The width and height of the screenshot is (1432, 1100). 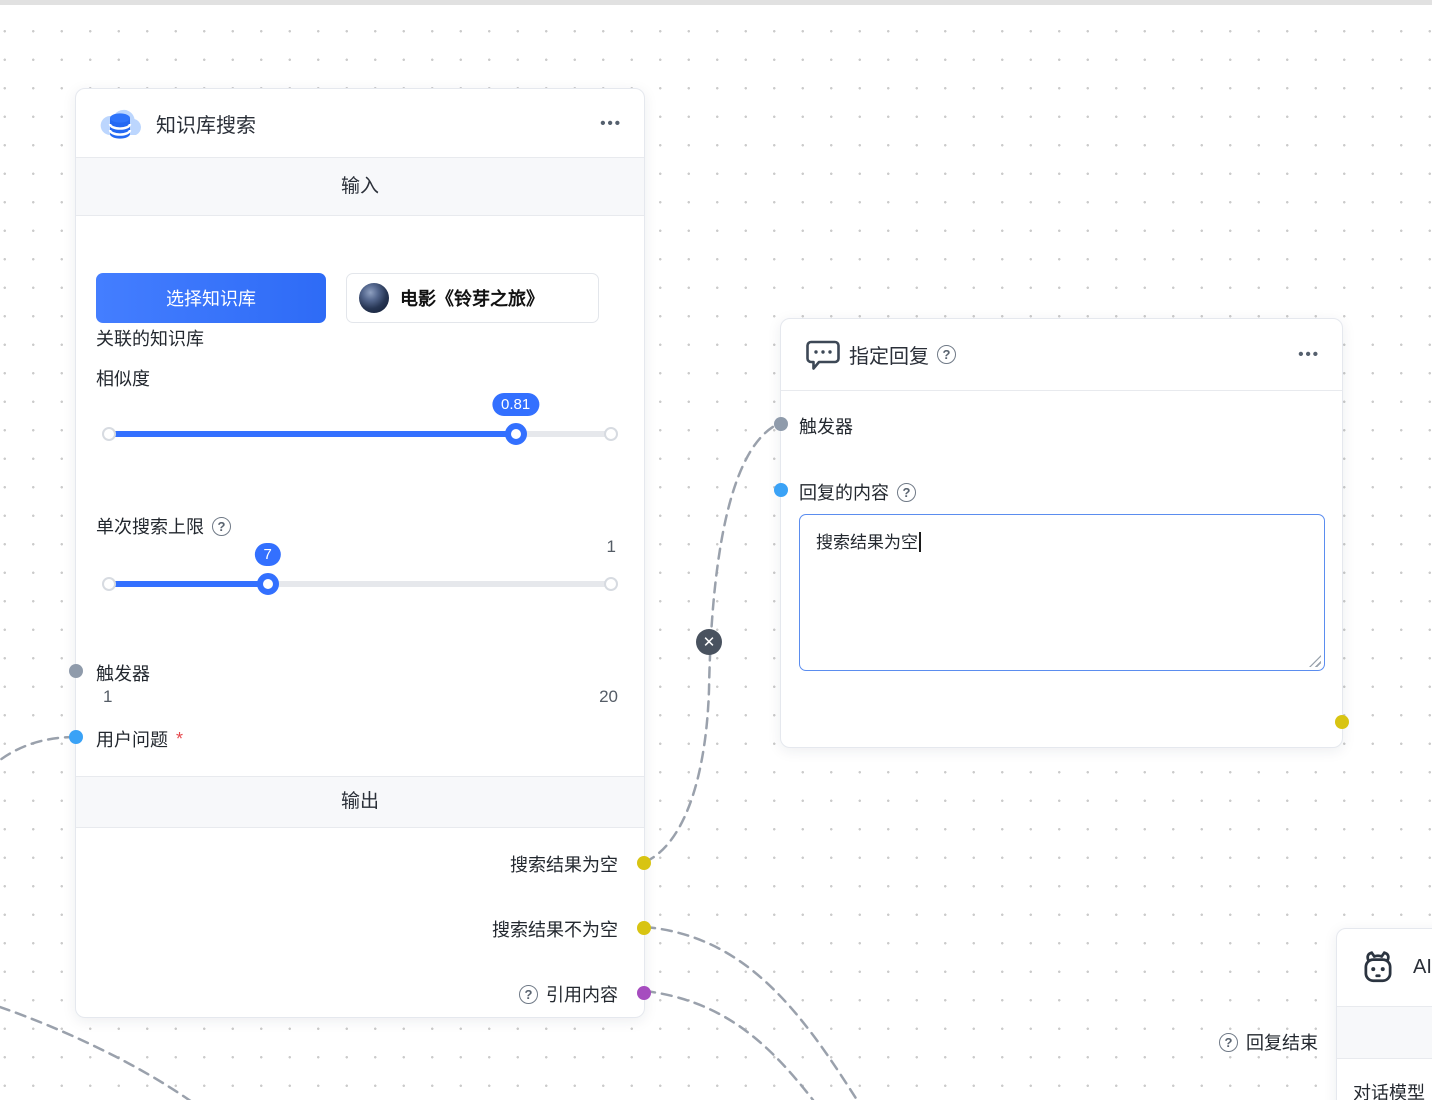 I want to click on reply-trigger-label: 触发器, so click(x=826, y=427).